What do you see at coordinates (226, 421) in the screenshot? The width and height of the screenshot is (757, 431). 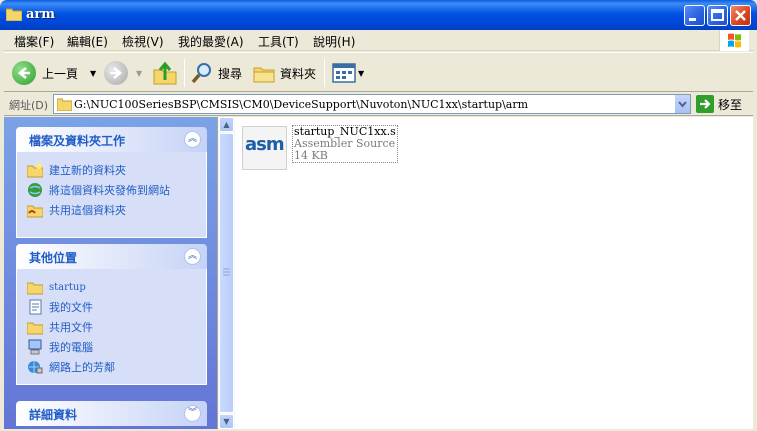 I see `scroll-down-button: ▼` at bounding box center [226, 421].